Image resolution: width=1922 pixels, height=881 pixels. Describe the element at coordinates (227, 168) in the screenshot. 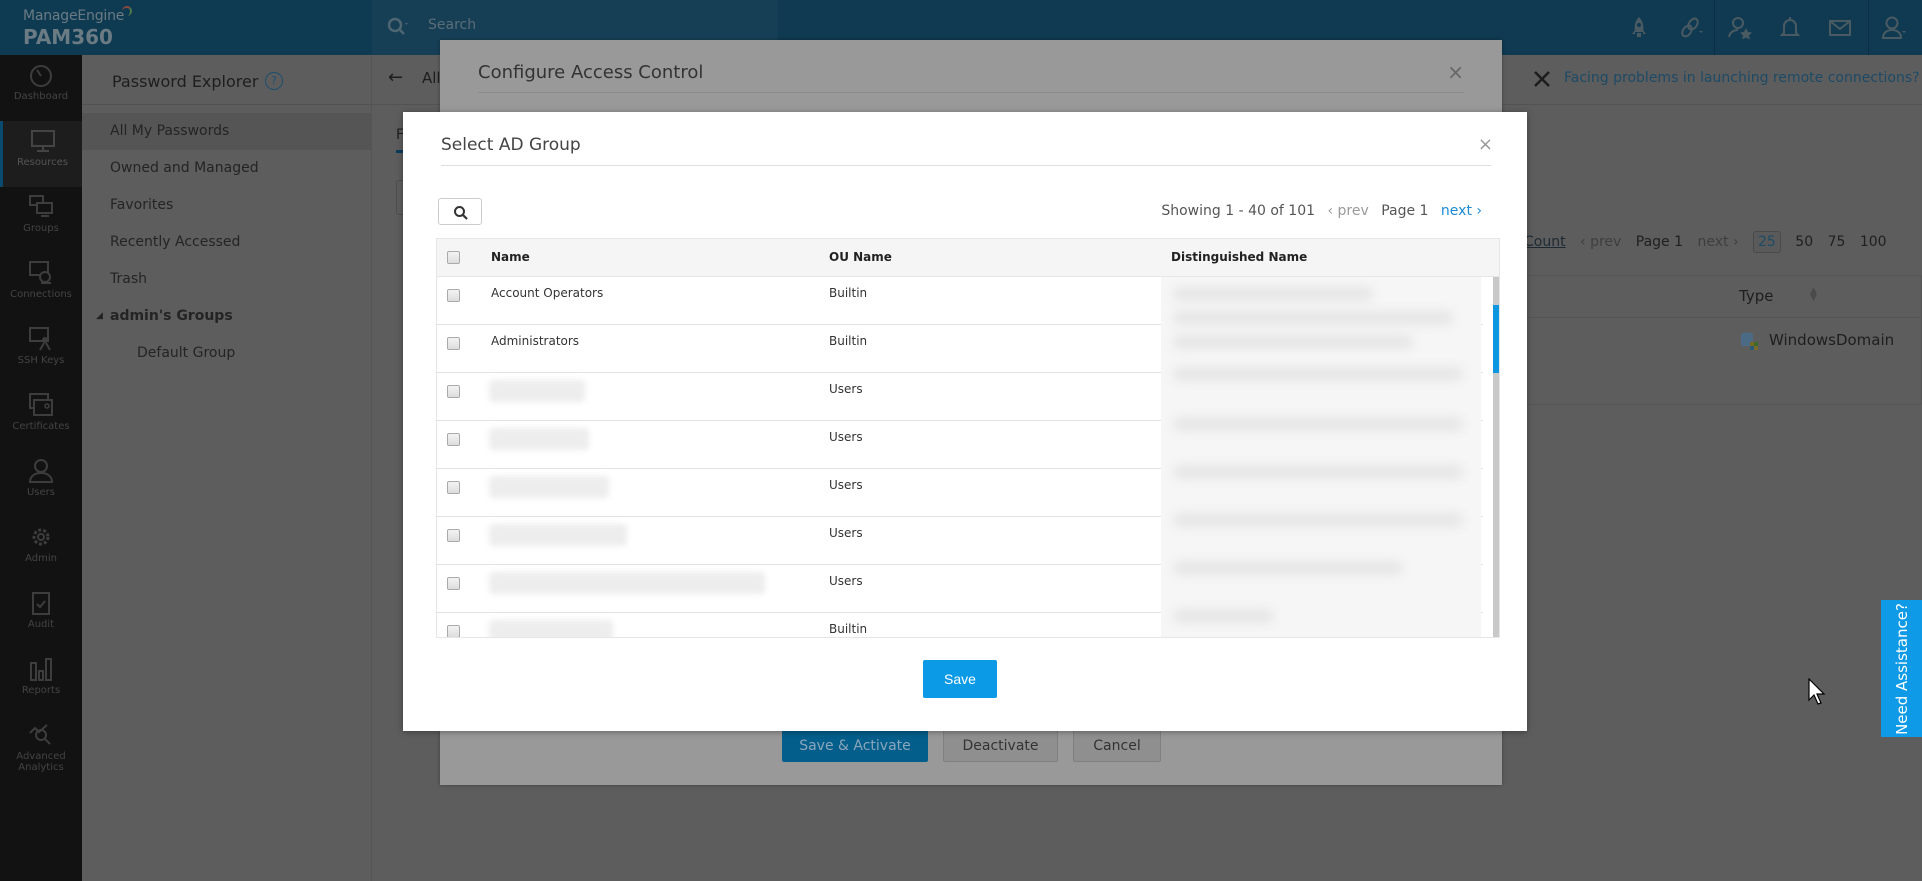

I see `explorer-item-owned-and-managed: Owned and Managed` at that location.